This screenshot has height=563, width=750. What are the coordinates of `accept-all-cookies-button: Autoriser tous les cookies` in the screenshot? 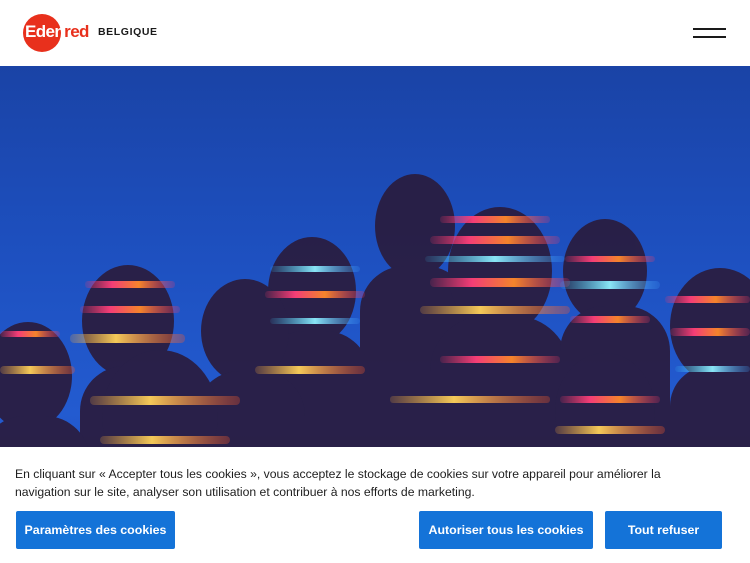 It's located at (506, 530).